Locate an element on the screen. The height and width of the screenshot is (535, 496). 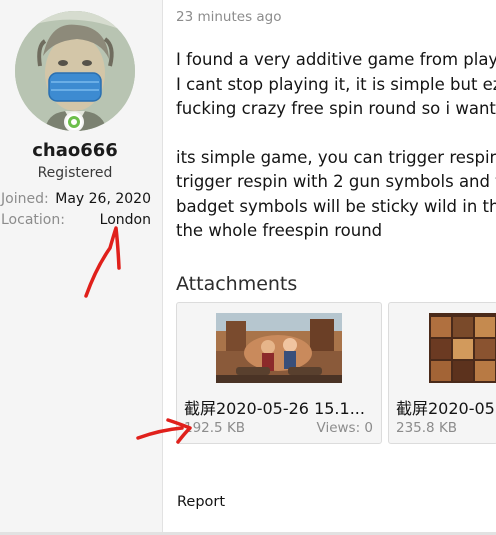
post-line: I found a very additive game from play is located at coordinates (336, 59).